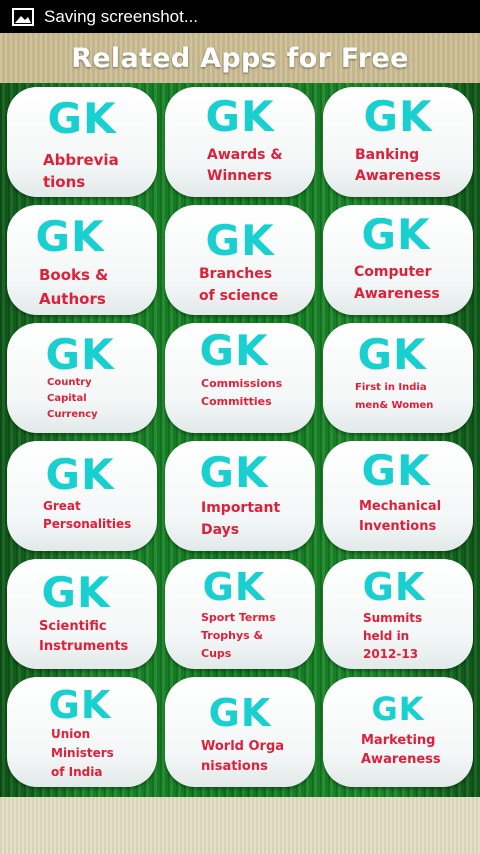  I want to click on app-tile-marketing-awareness: GK Marketing Awareness, so click(398, 732).